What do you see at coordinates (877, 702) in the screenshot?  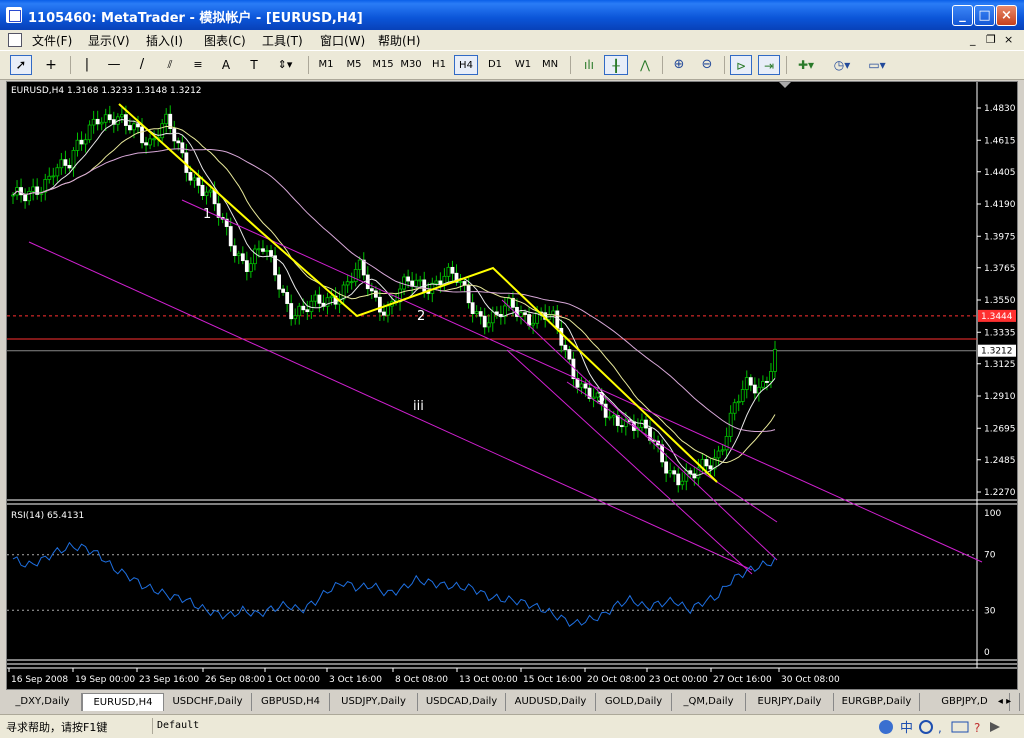 I see `chart-tab: EURGBP,Daily` at bounding box center [877, 702].